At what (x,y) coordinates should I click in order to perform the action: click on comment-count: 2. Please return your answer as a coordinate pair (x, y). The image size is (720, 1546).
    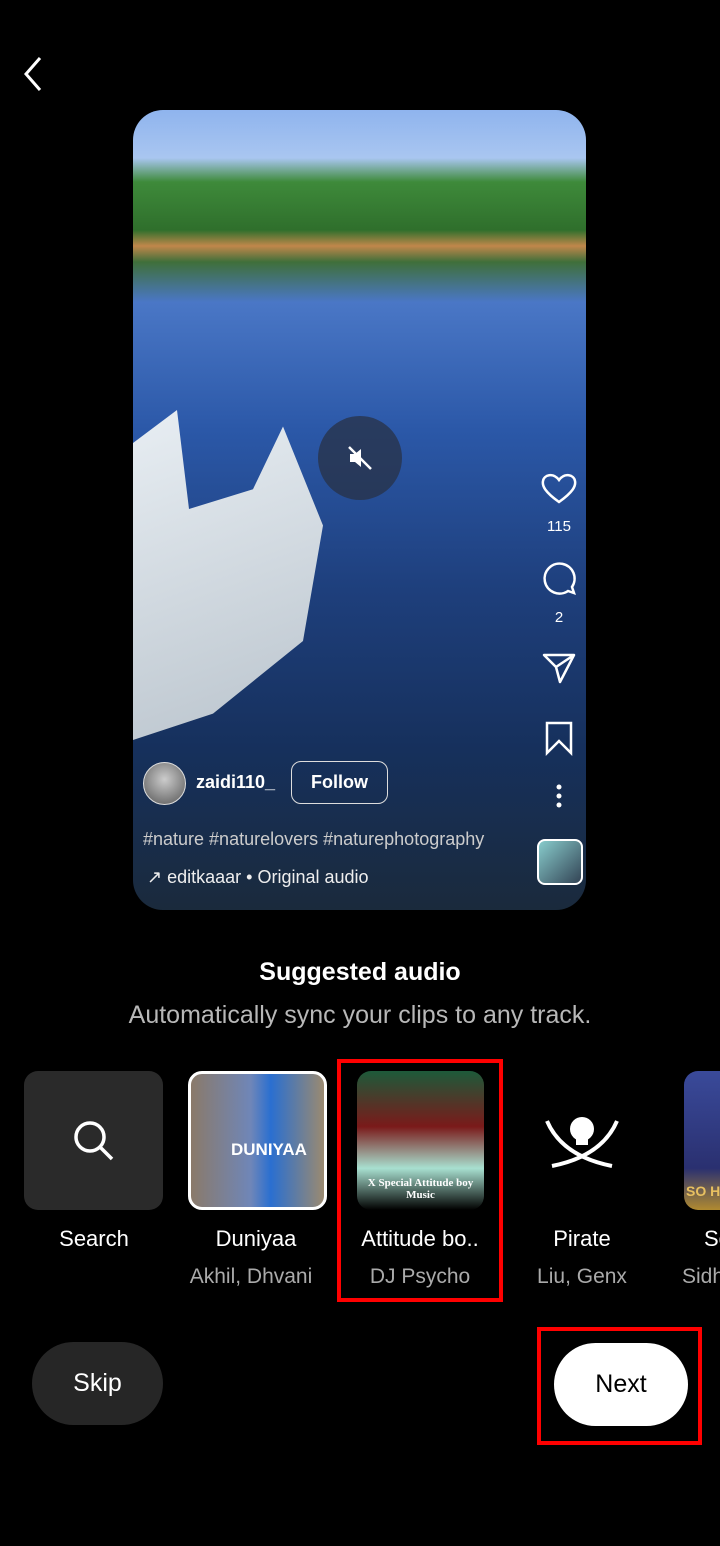
    Looking at the image, I should click on (559, 617).